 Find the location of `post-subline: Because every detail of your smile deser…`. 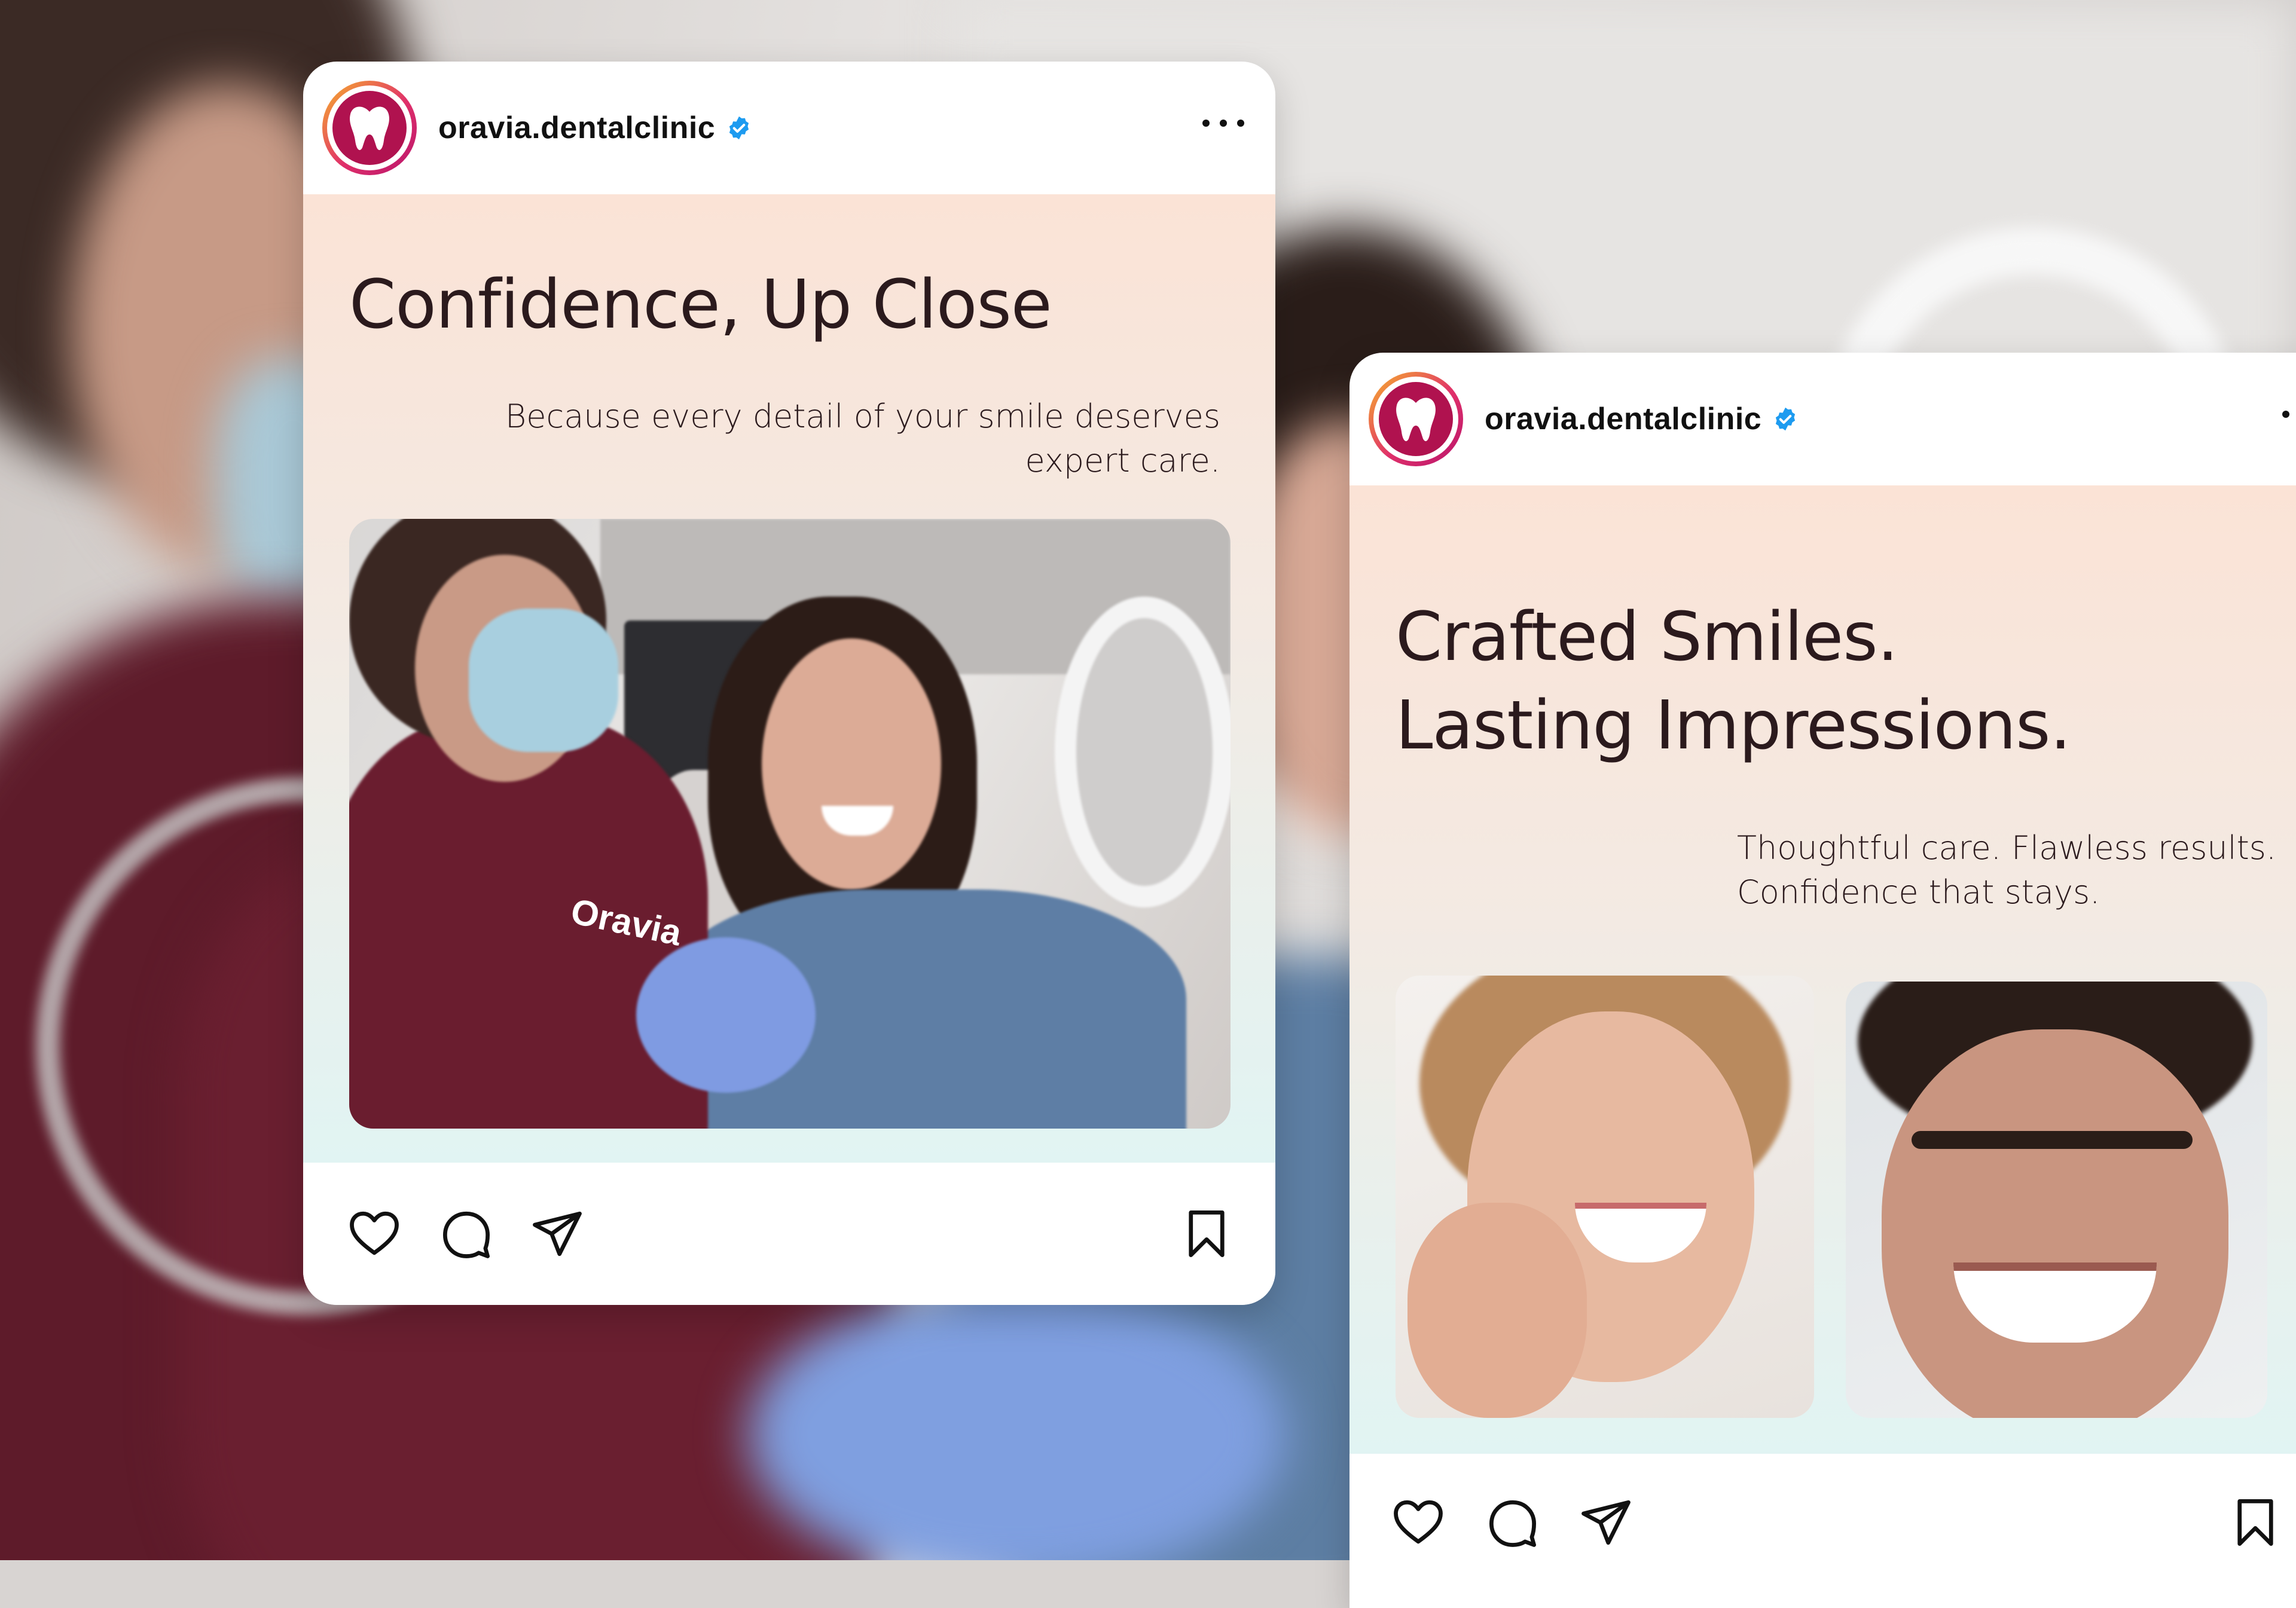

post-subline: Because every detail of your smile deser… is located at coordinates (862, 438).